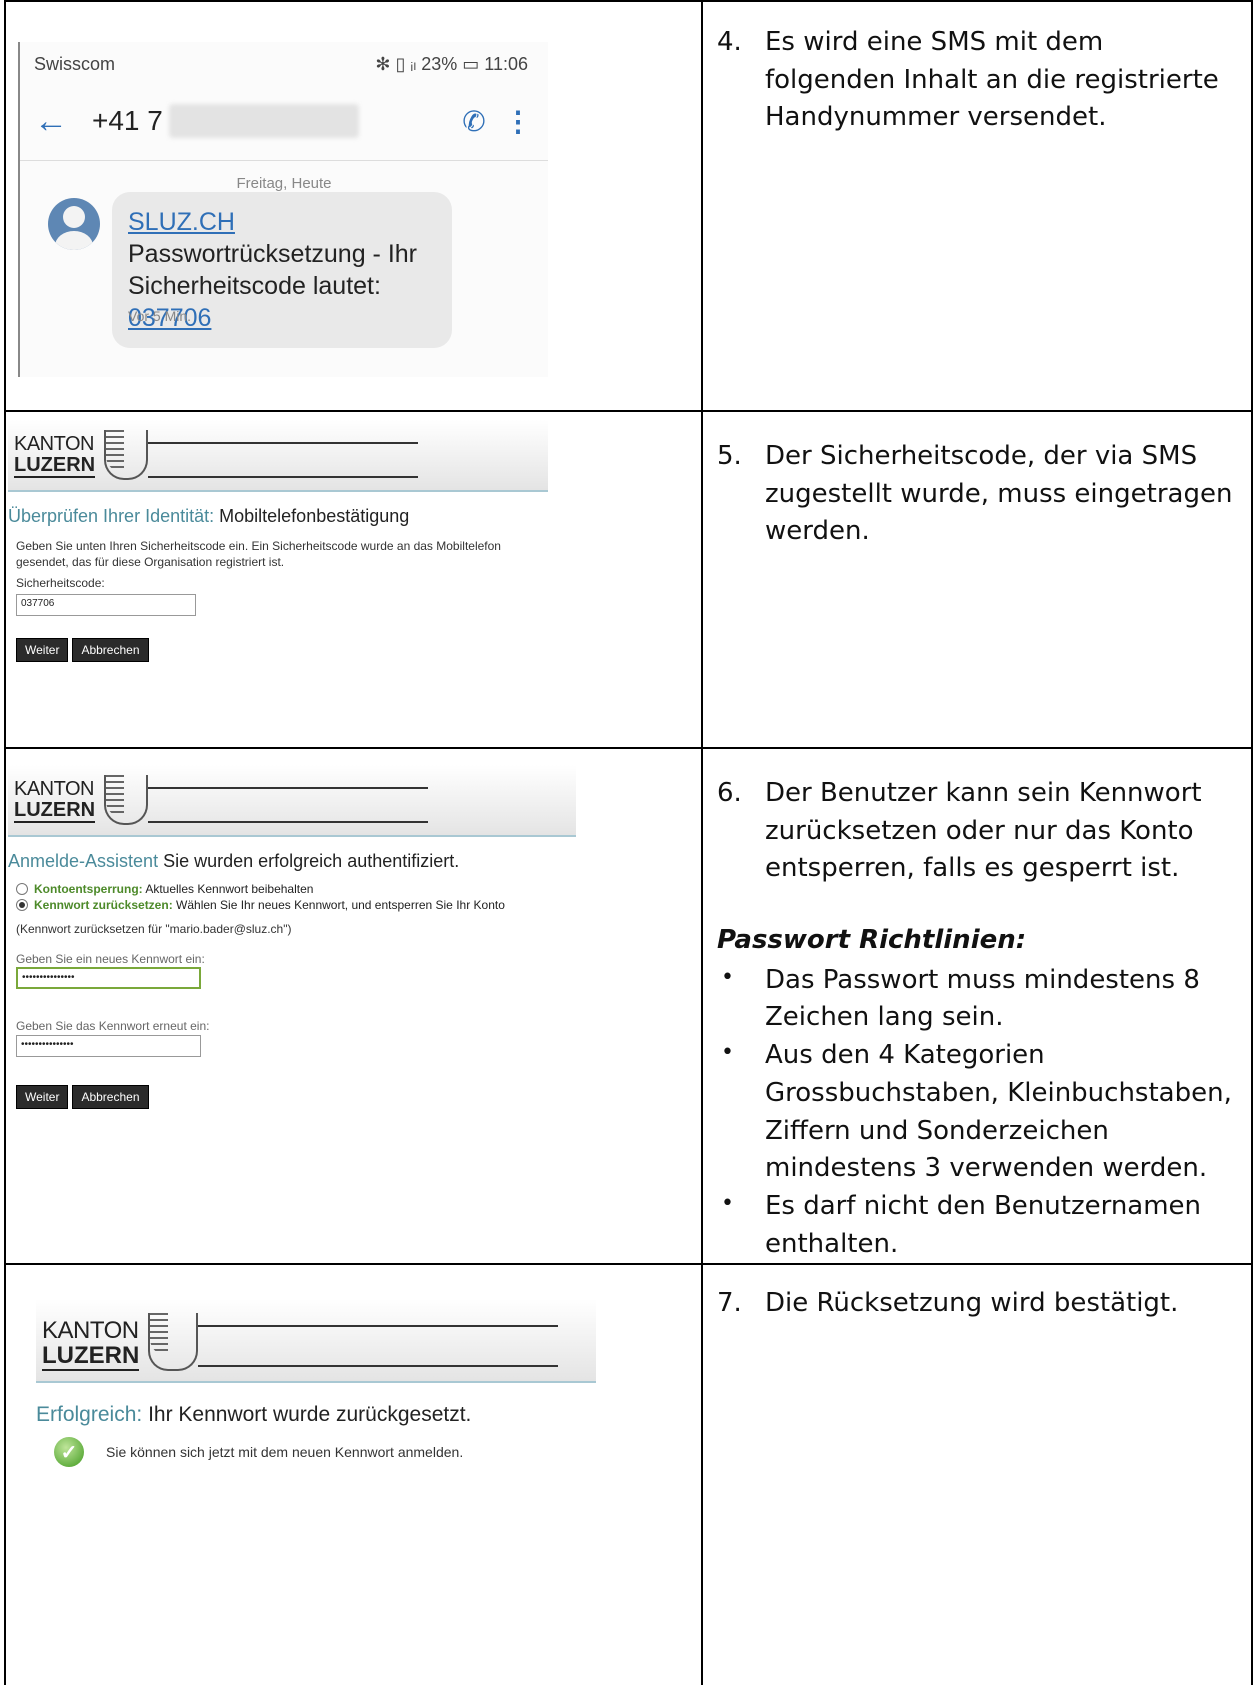 Image resolution: width=1254 pixels, height=1685 pixels. Describe the element at coordinates (63, 121) in the screenshot. I see `back-arrow-icon: ←` at that location.